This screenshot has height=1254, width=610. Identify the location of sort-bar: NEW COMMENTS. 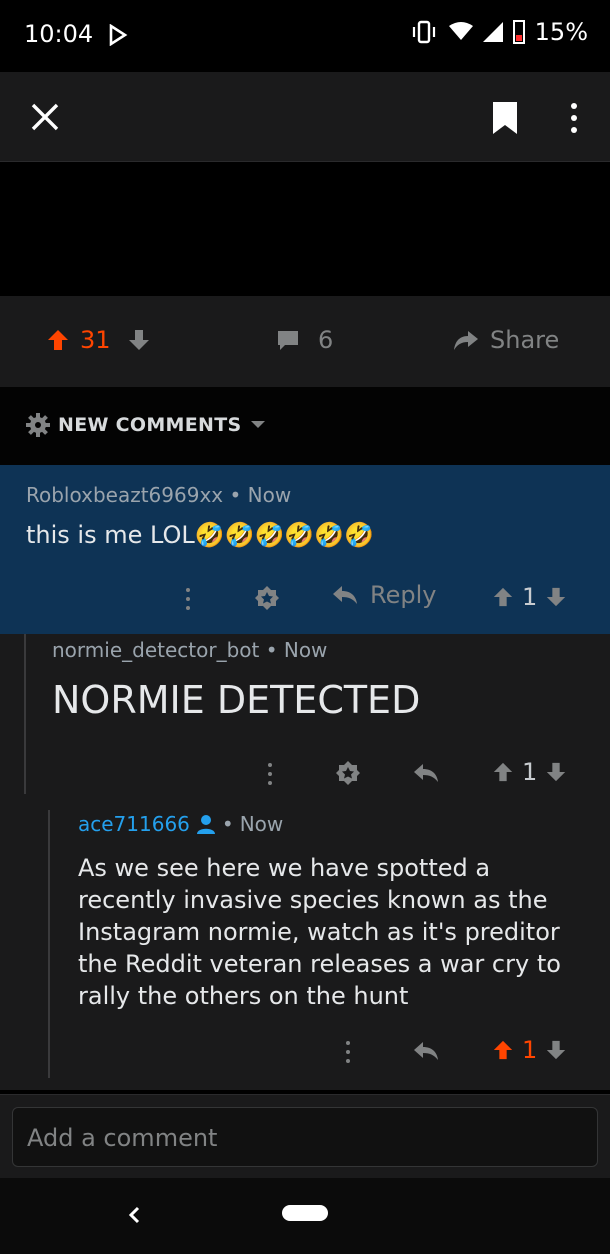
(305, 426).